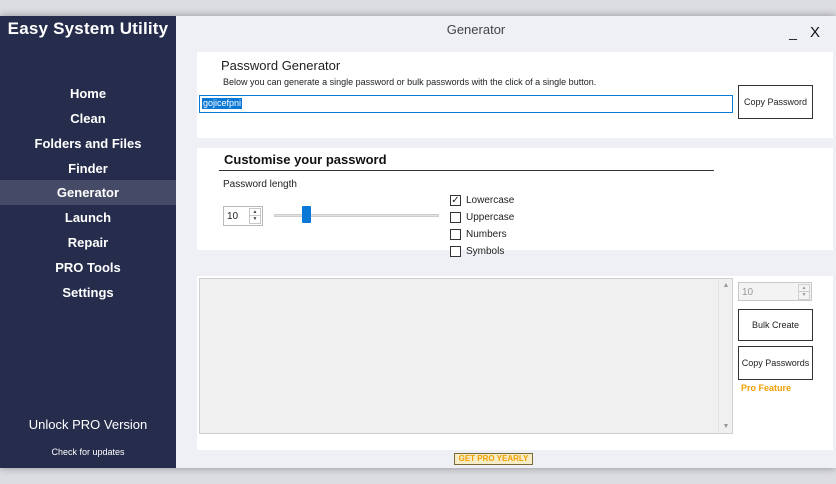 This screenshot has width=836, height=484. I want to click on lowercase-checkbox: ✓ Lowercase, so click(482, 200).